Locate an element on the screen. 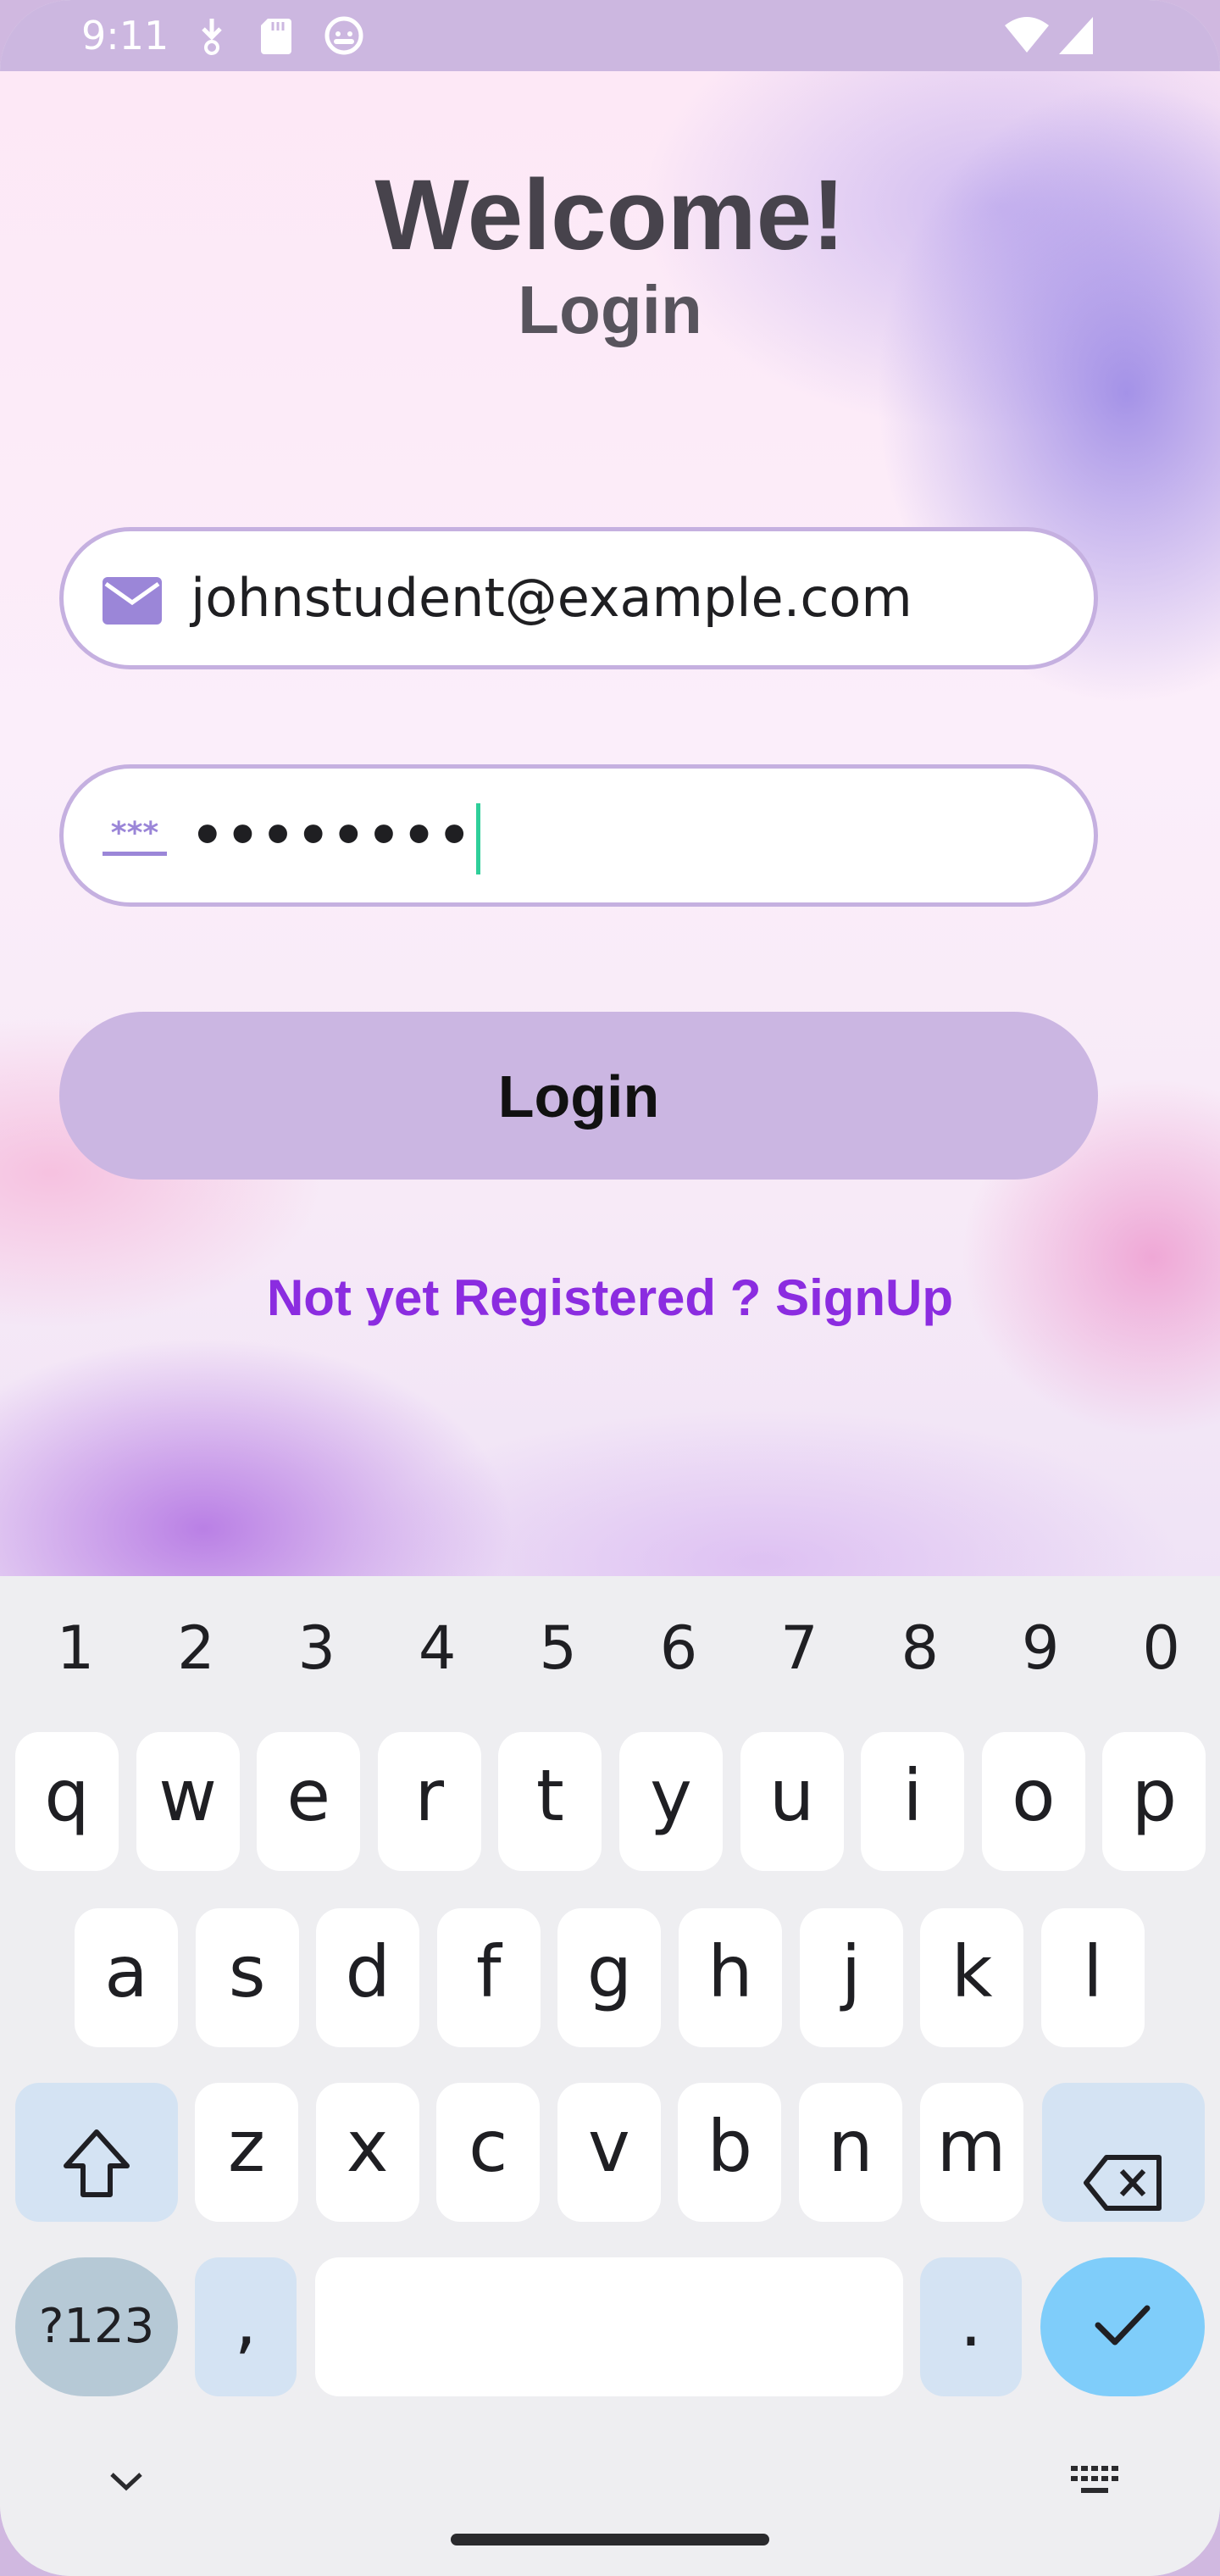 Image resolution: width=1220 pixels, height=2576 pixels. key-g: g is located at coordinates (609, 1977).